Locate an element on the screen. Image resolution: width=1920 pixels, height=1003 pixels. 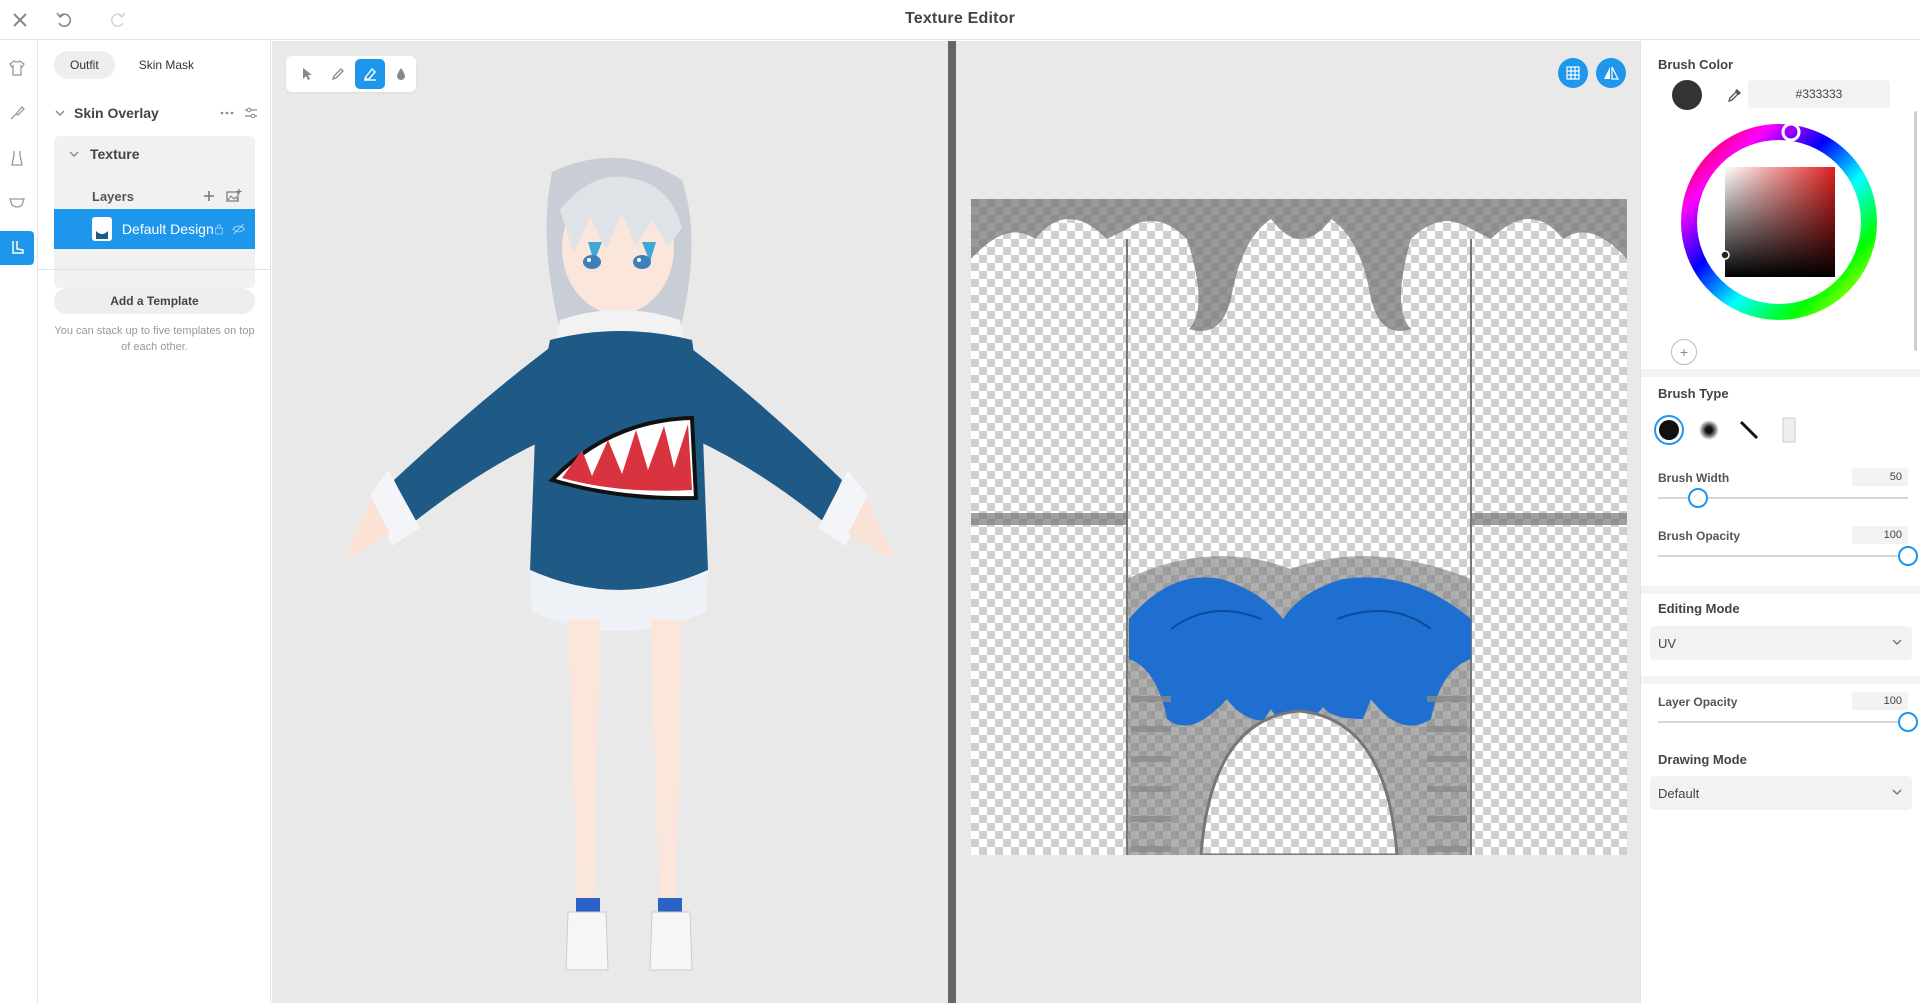
add-swatch-button: + is located at coordinates (1684, 352).